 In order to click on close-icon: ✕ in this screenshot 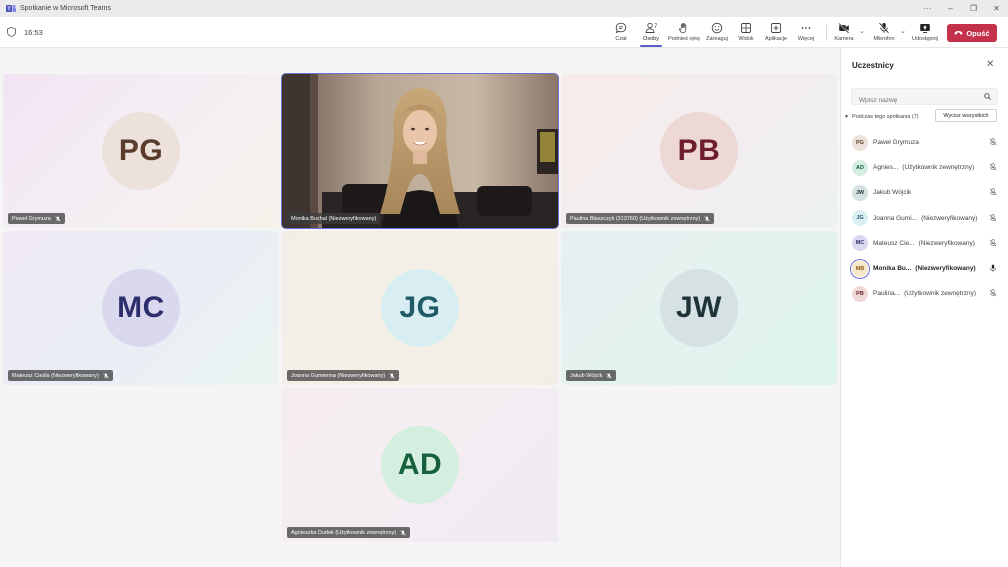, I will do `click(990, 64)`.